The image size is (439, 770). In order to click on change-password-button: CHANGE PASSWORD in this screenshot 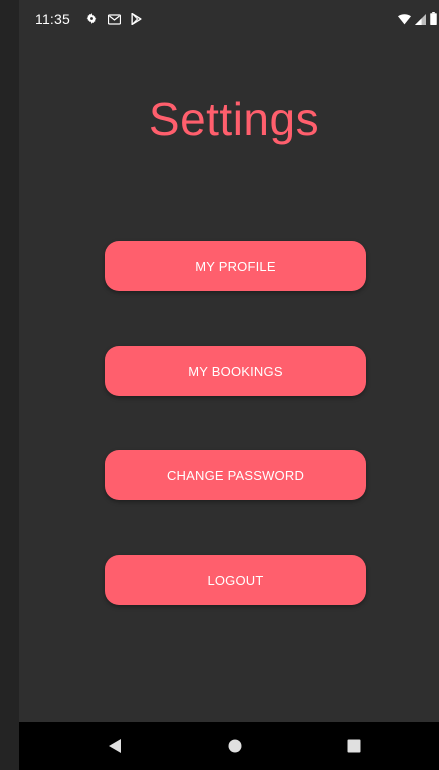, I will do `click(235, 475)`.